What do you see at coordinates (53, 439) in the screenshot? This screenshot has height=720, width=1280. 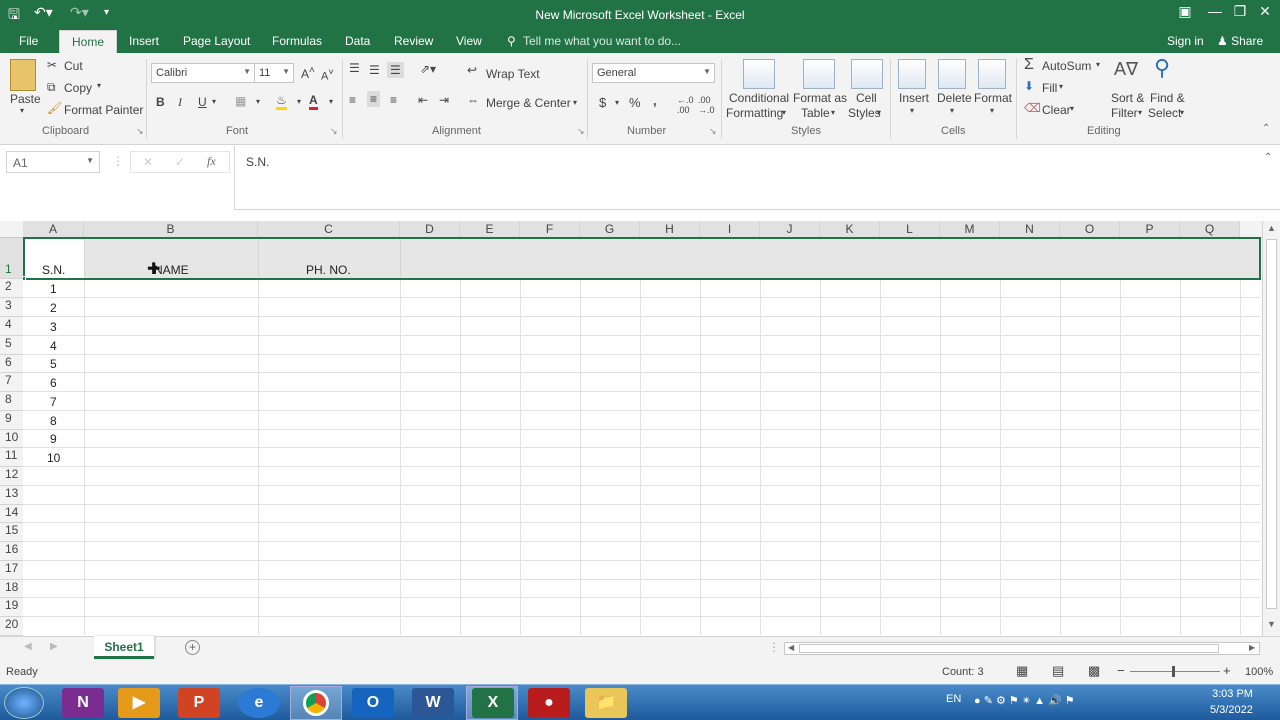 I see `cell-value: 9` at bounding box center [53, 439].